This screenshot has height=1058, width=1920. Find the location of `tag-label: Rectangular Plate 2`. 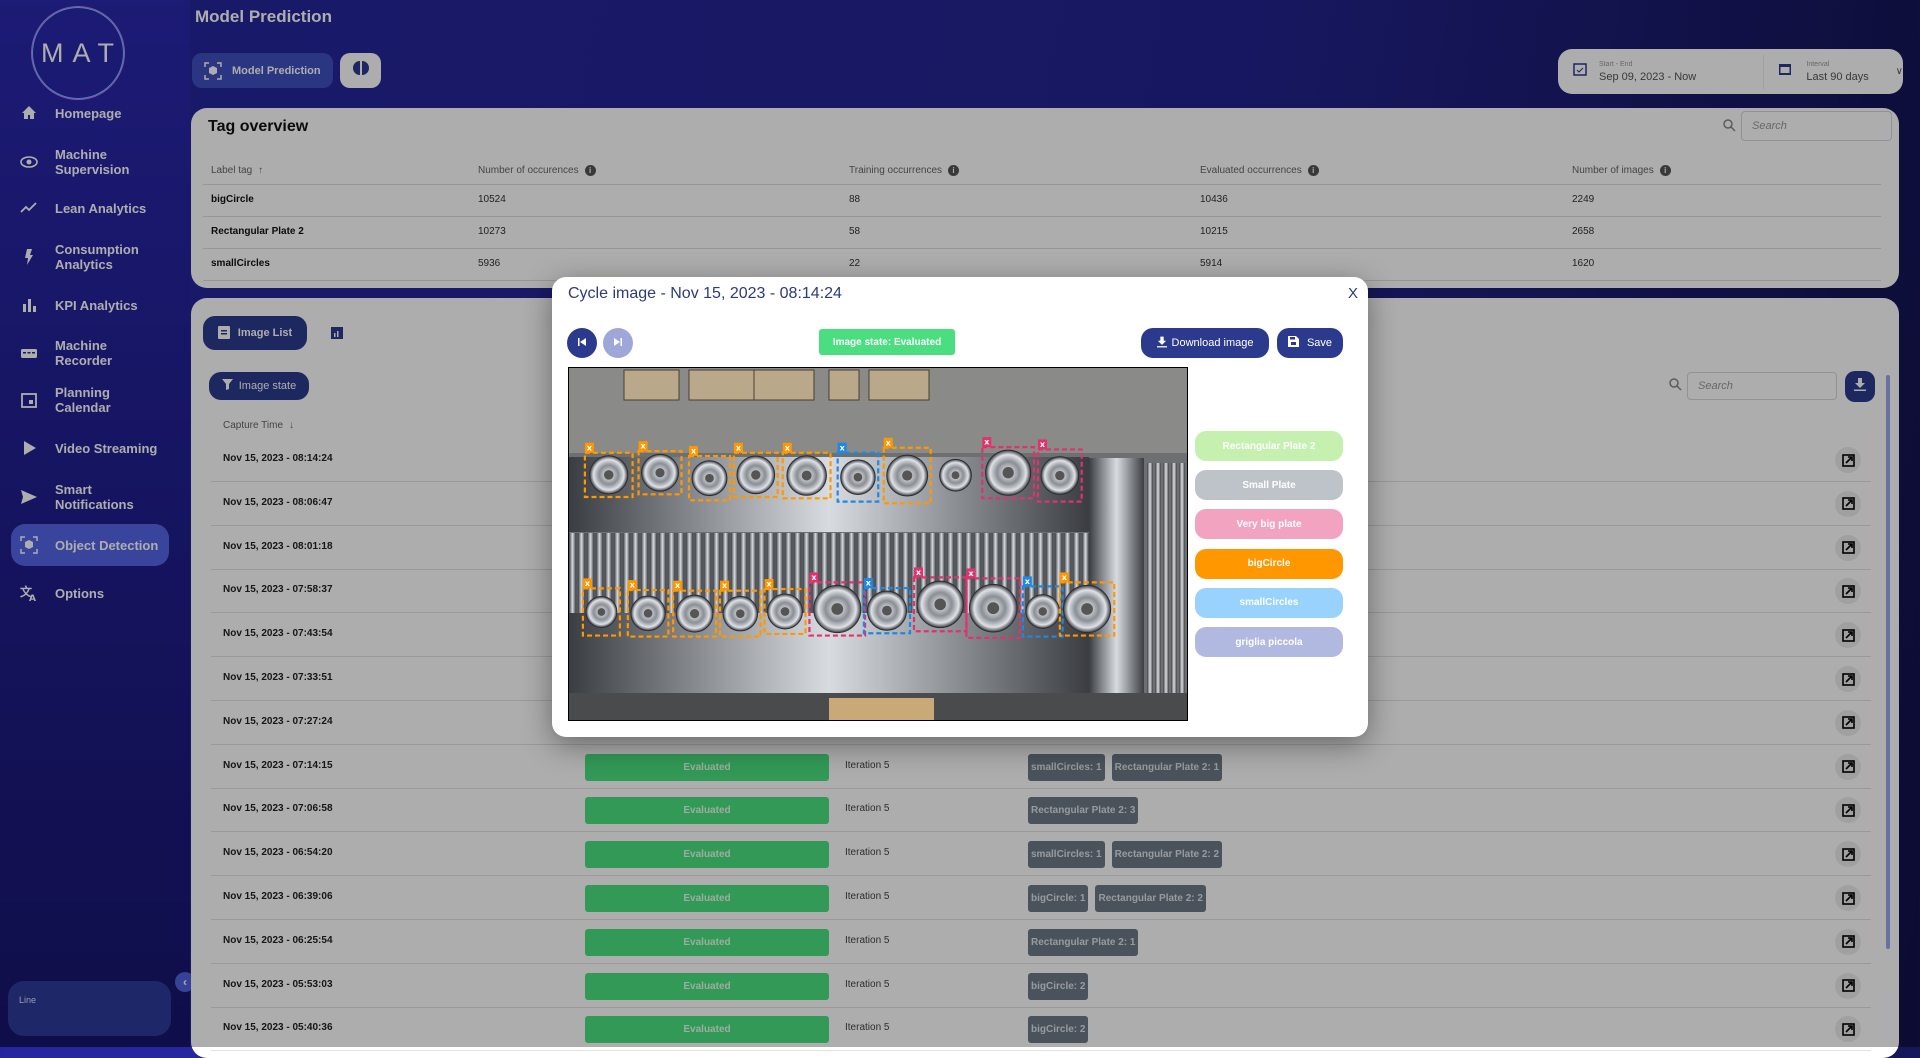

tag-label: Rectangular Plate 2 is located at coordinates (1269, 446).